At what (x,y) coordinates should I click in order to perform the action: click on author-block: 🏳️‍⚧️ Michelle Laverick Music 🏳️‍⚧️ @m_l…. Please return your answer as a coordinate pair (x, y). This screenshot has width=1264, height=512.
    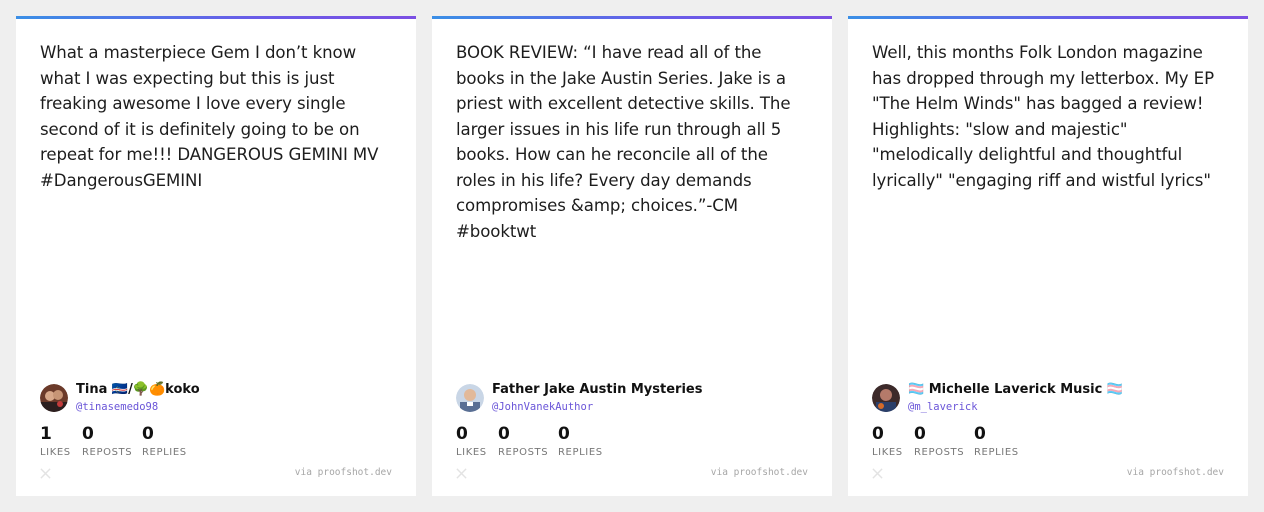
    Looking at the image, I should click on (1042, 398).